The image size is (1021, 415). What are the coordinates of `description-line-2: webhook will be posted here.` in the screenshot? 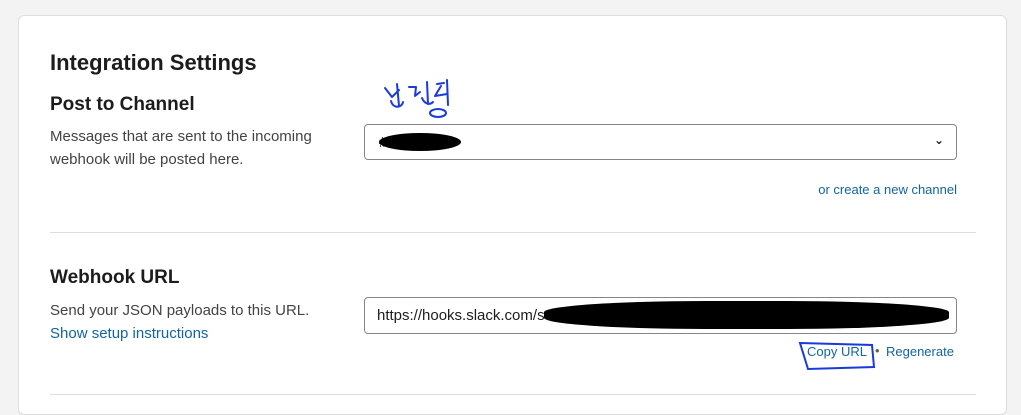 It's located at (147, 159).